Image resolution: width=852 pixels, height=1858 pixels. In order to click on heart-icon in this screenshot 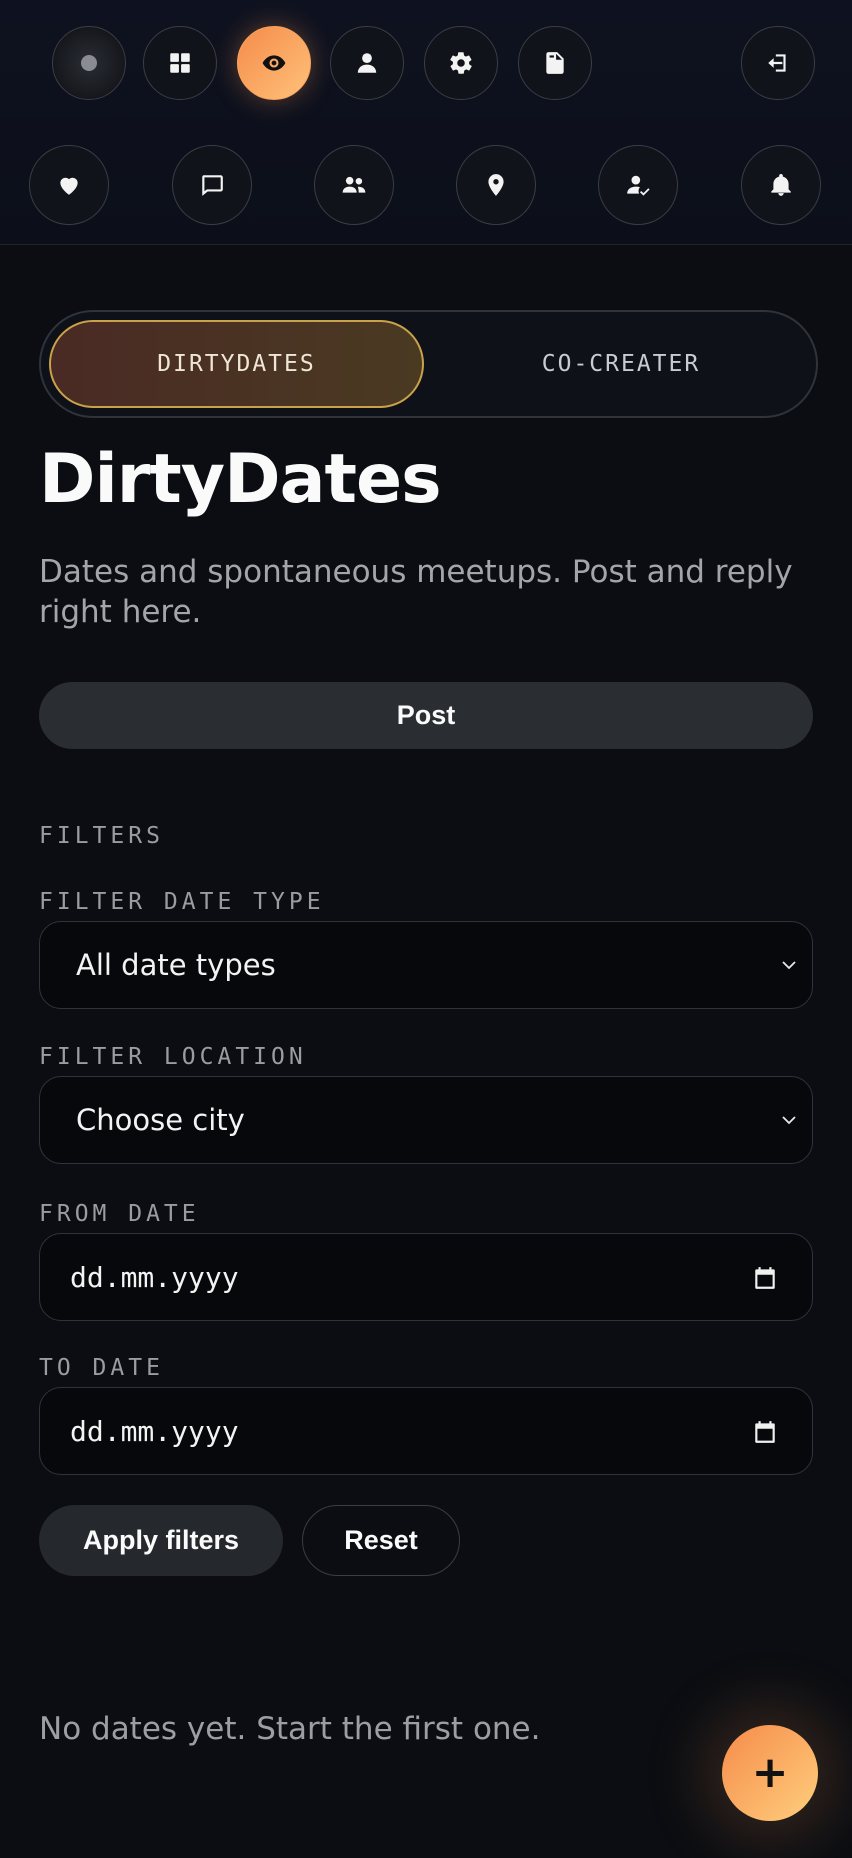, I will do `click(69, 186)`.